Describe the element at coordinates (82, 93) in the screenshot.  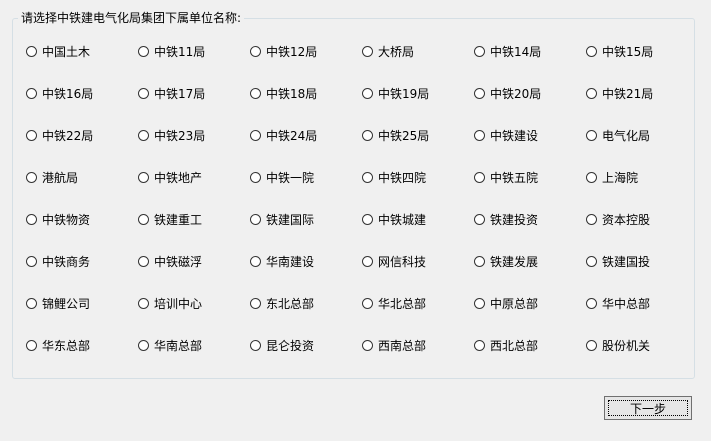
I see `unit-option: 中铁16局` at that location.